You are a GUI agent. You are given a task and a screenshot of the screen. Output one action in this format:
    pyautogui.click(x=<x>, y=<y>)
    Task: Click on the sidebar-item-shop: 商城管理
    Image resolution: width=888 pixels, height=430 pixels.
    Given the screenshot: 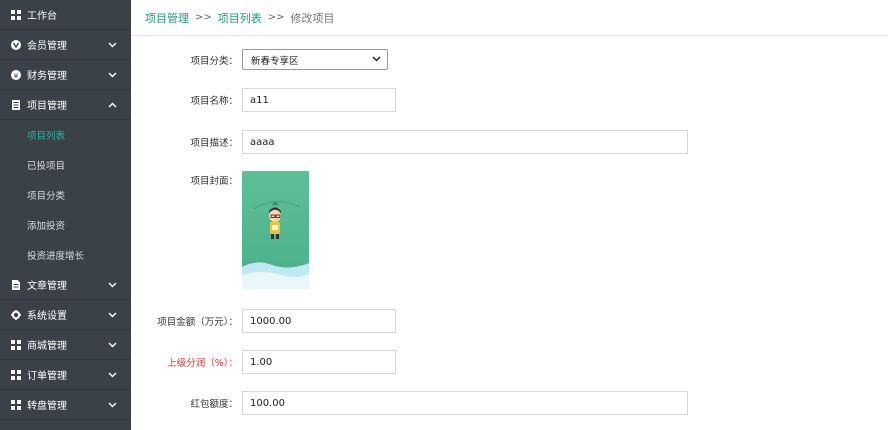 What is the action you would take?
    pyautogui.click(x=65, y=345)
    